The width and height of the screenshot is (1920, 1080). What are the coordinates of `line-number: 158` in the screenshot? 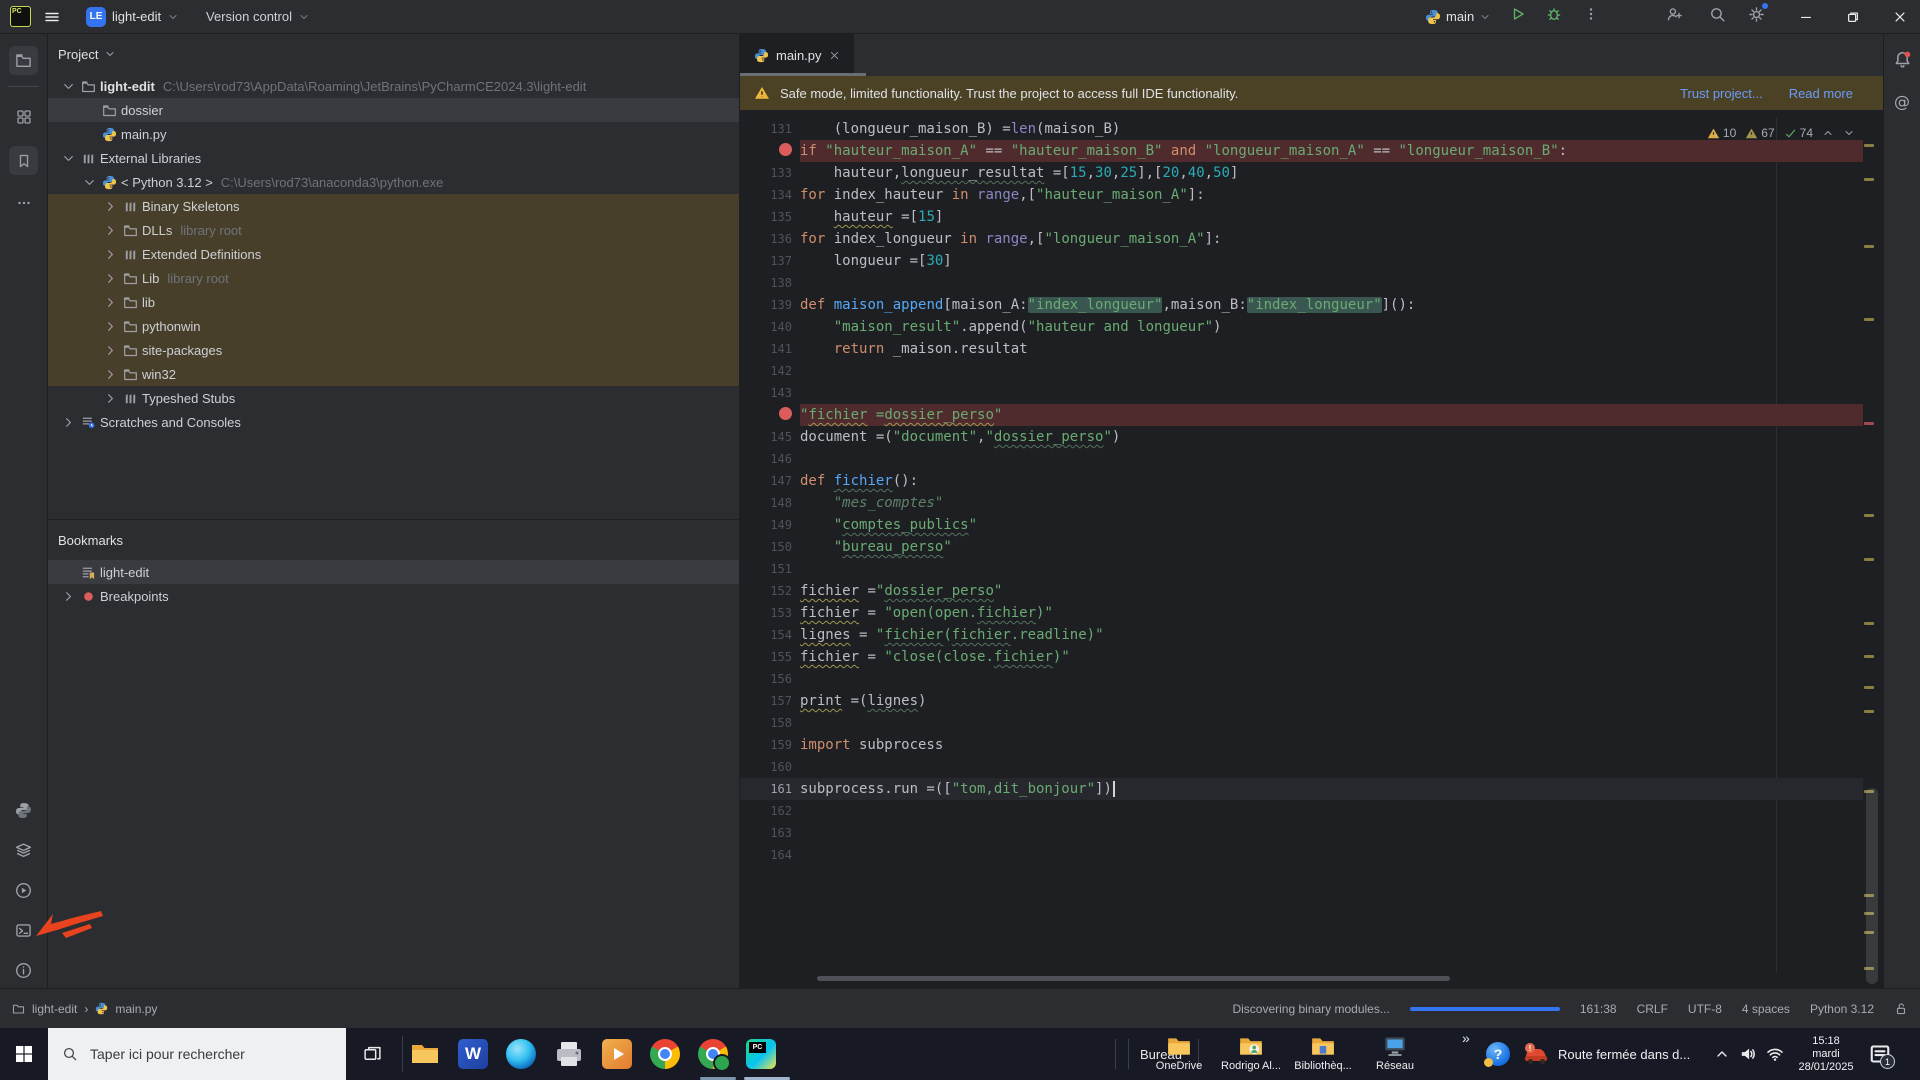 It's located at (770, 723).